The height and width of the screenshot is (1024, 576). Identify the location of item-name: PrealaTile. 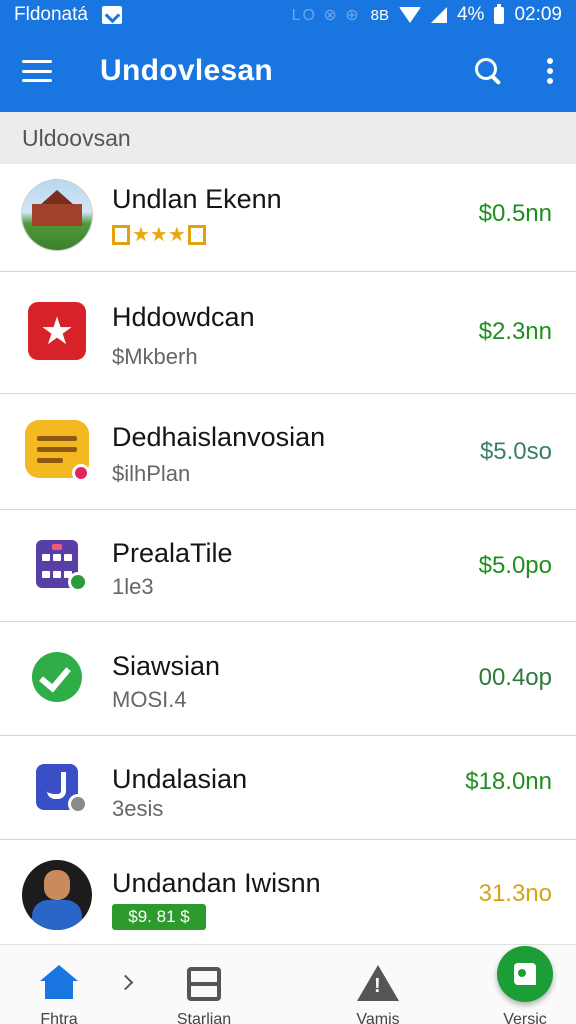
(172, 553).